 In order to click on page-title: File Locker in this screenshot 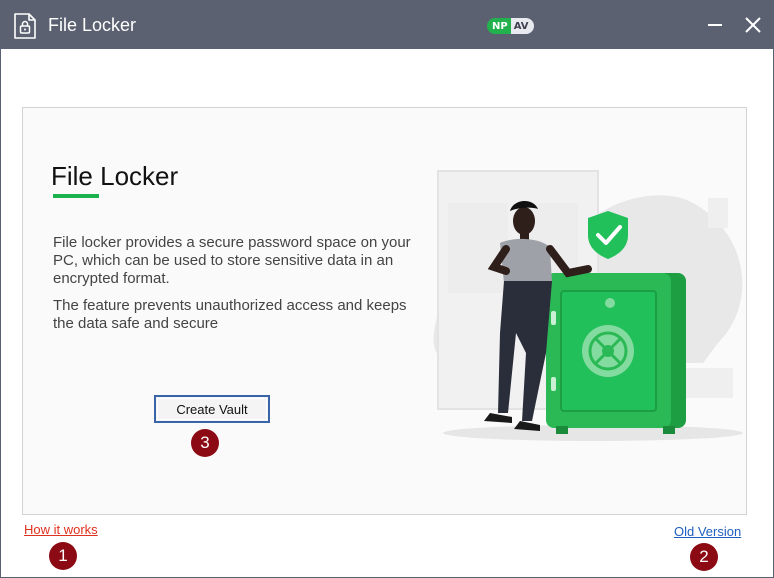, I will do `click(115, 176)`.